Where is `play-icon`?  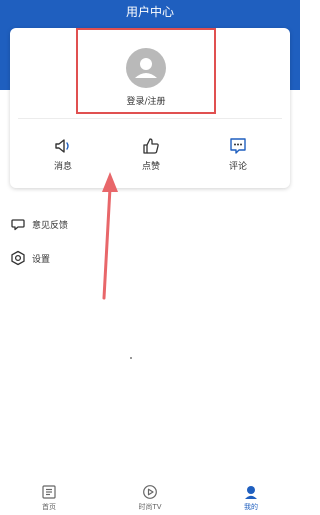 play-icon is located at coordinates (150, 492).